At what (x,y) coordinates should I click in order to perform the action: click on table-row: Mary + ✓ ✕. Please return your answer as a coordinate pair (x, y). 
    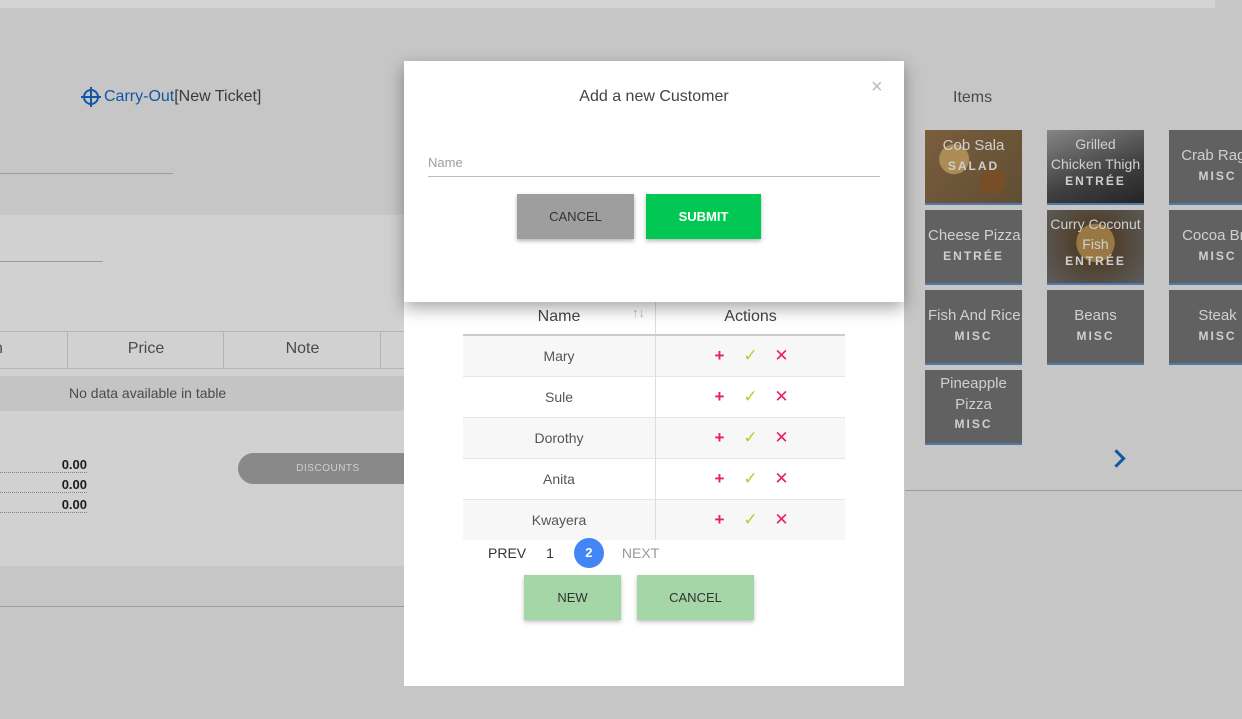
    Looking at the image, I should click on (654, 355).